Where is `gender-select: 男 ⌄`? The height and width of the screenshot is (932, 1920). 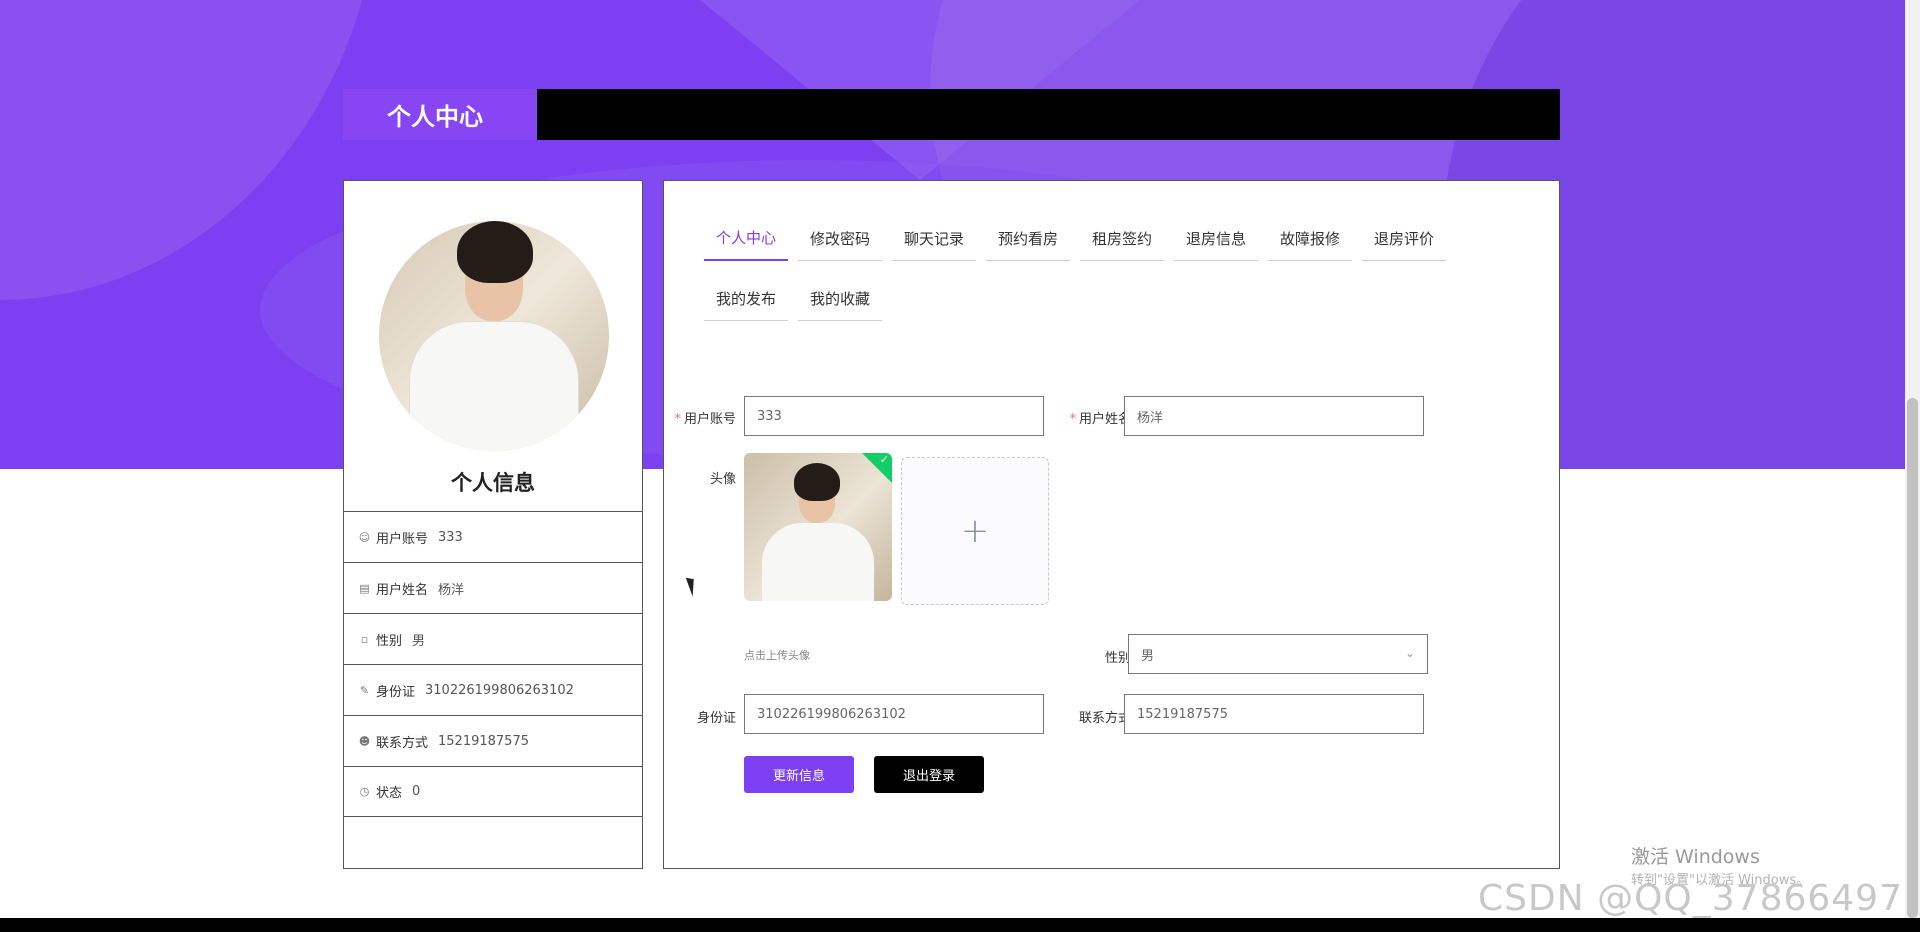 gender-select: 男 ⌄ is located at coordinates (1278, 654).